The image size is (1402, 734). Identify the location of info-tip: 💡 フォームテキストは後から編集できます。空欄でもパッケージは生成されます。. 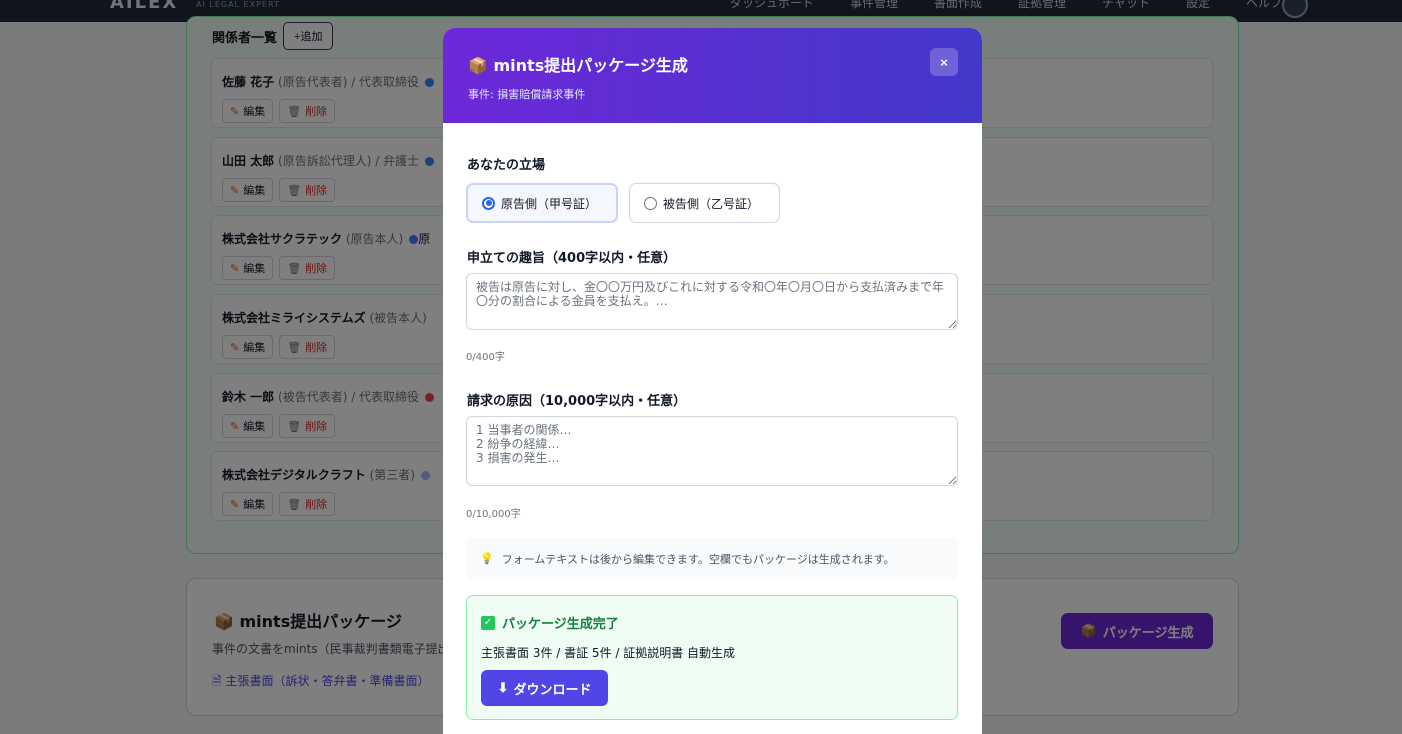
(712, 558).